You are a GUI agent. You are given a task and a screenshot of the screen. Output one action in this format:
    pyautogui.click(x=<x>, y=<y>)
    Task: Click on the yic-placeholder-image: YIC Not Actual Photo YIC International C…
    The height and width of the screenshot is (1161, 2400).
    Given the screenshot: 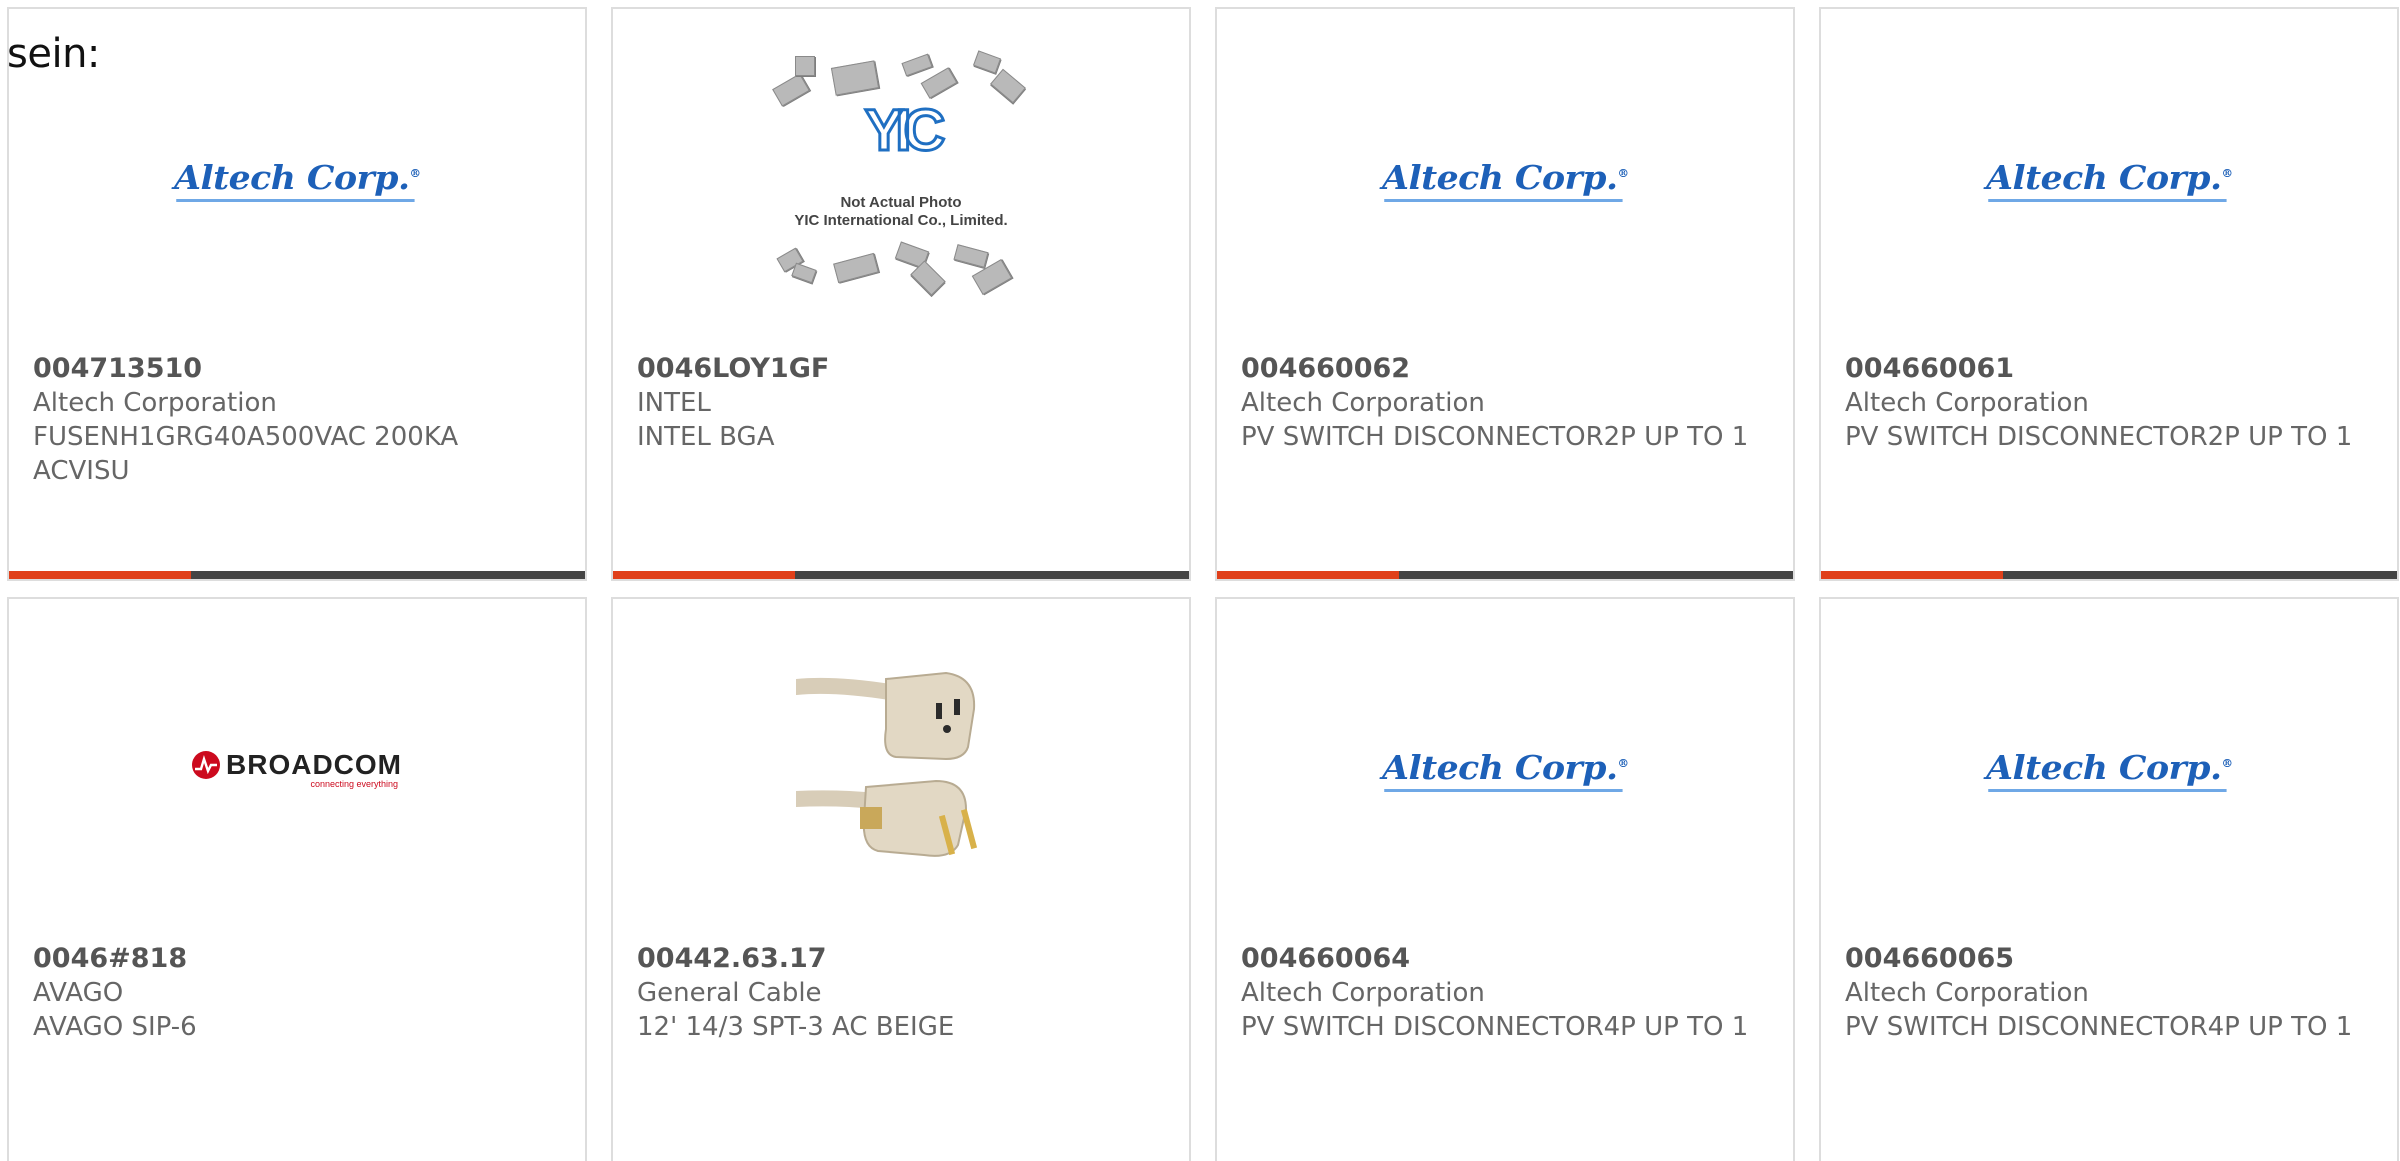 What is the action you would take?
    pyautogui.click(x=901, y=177)
    